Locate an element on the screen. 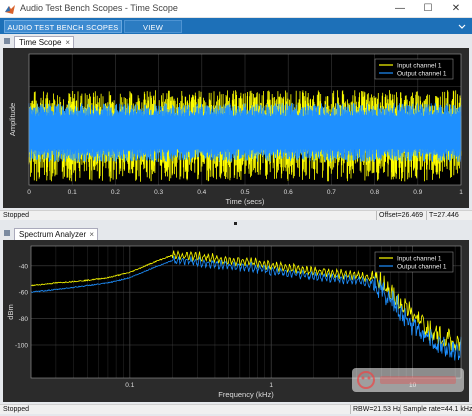 The image size is (472, 416). toolstrip: AUDIO TEST BENCH SCOPES VIEW is located at coordinates (236, 26).